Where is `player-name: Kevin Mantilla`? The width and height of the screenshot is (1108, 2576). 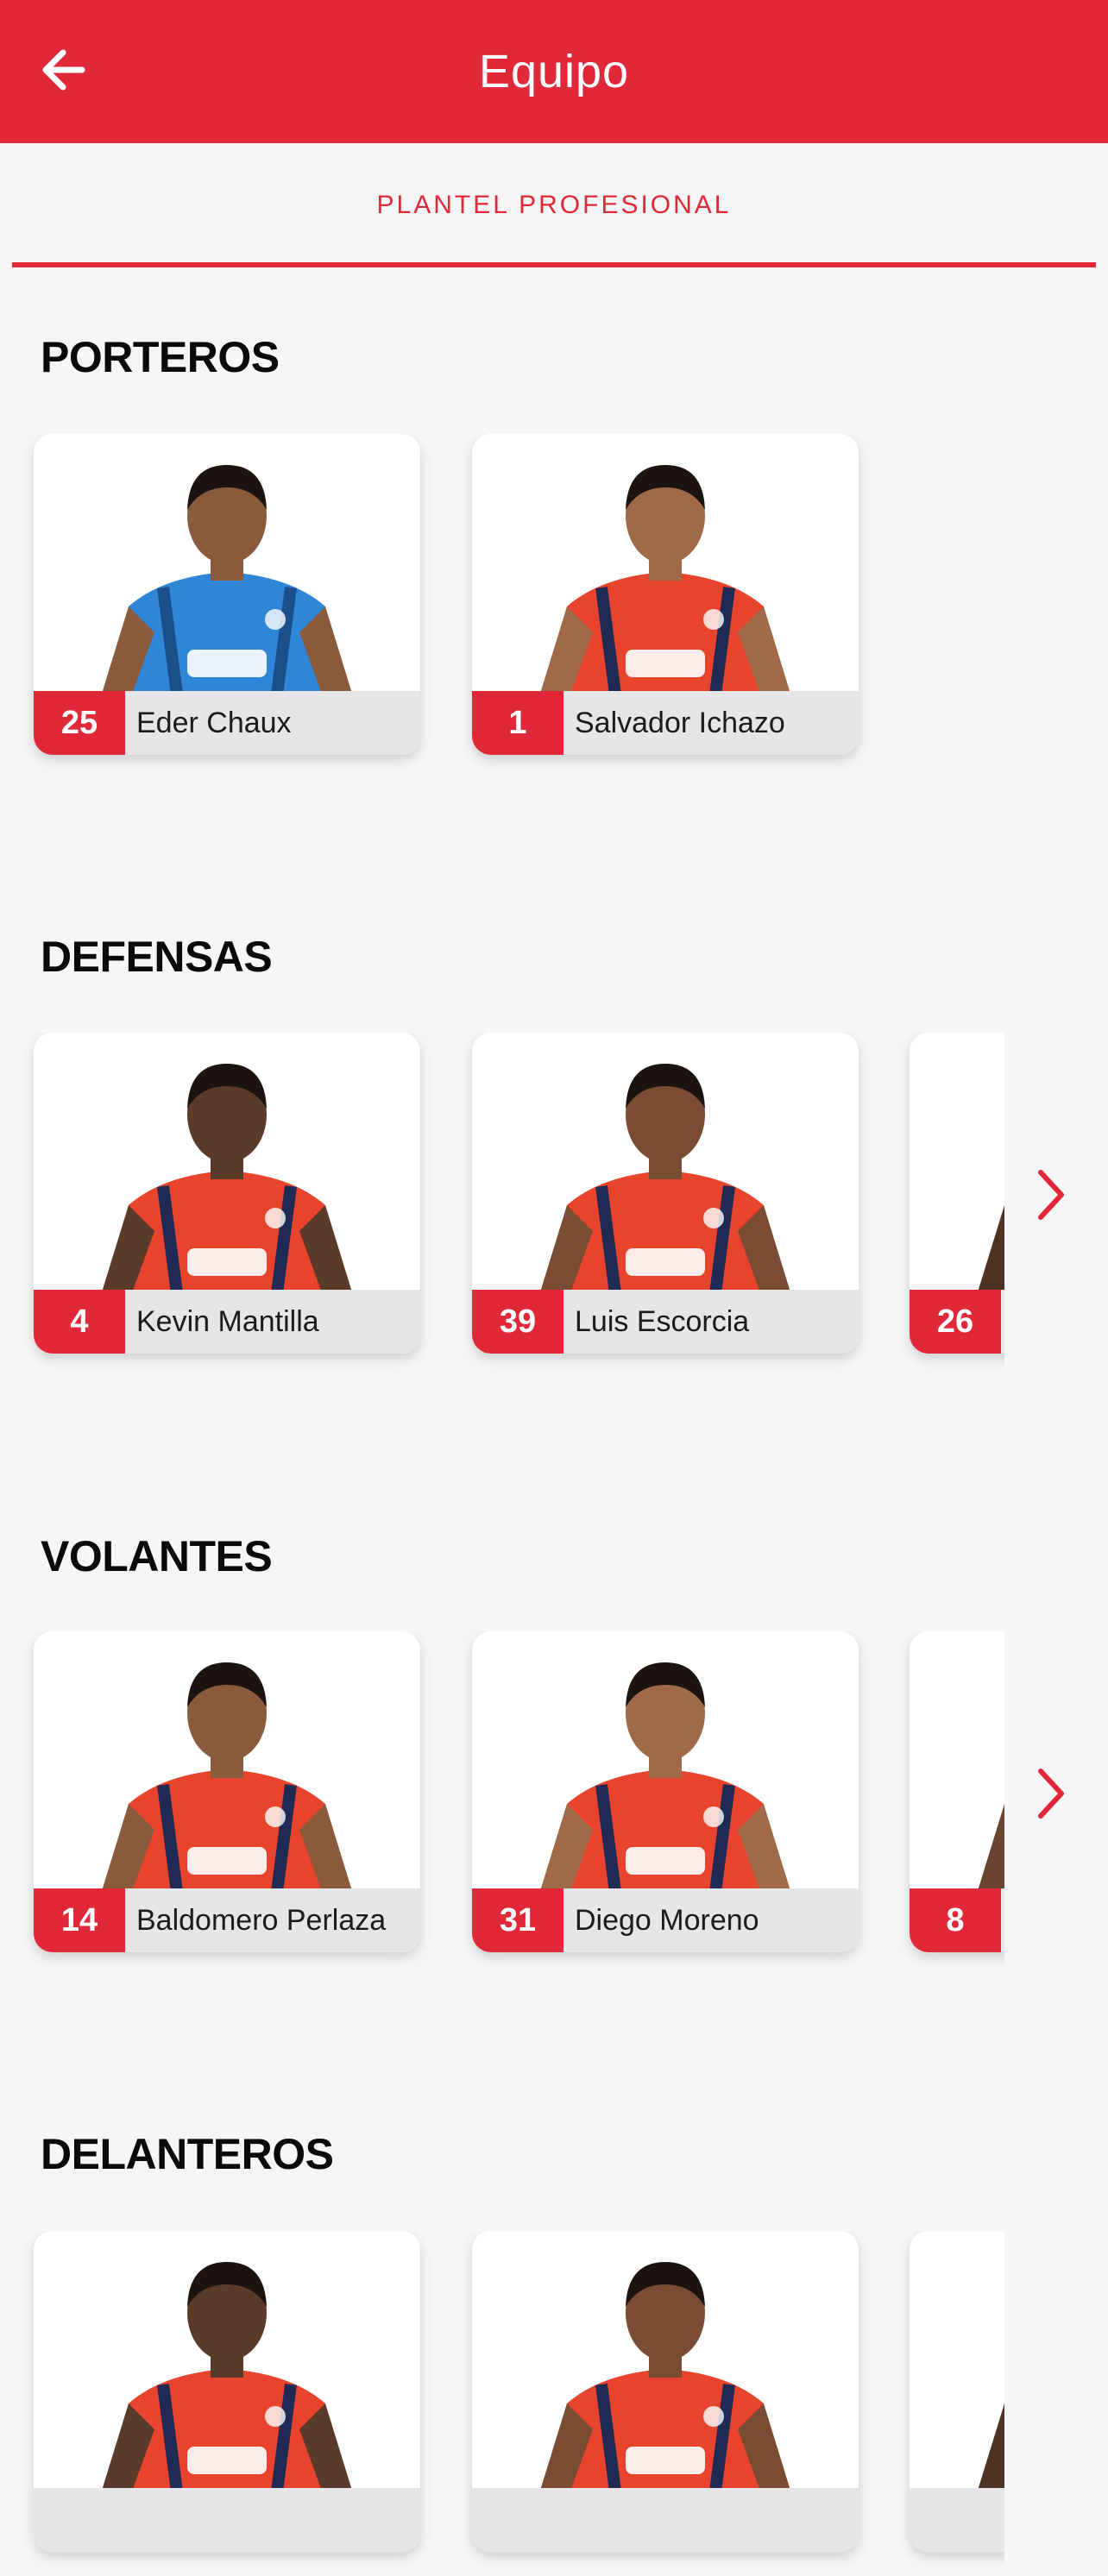 player-name: Kevin Mantilla is located at coordinates (228, 1321).